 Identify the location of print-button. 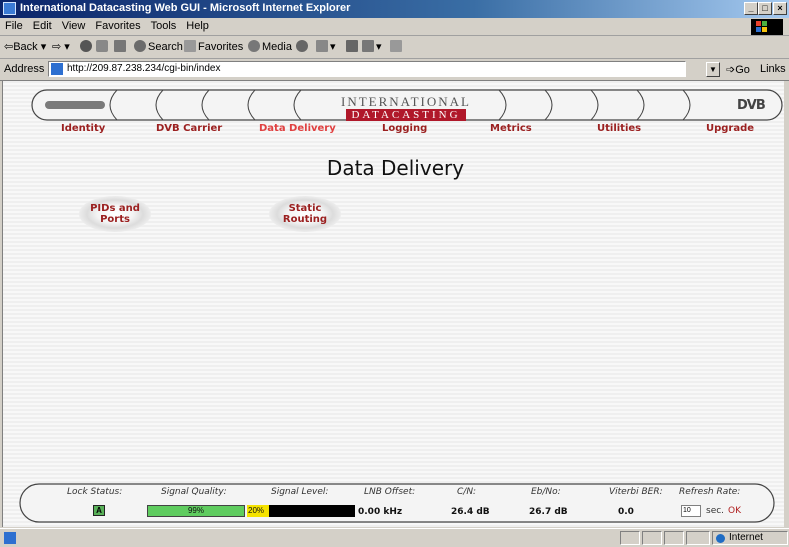
(353, 46).